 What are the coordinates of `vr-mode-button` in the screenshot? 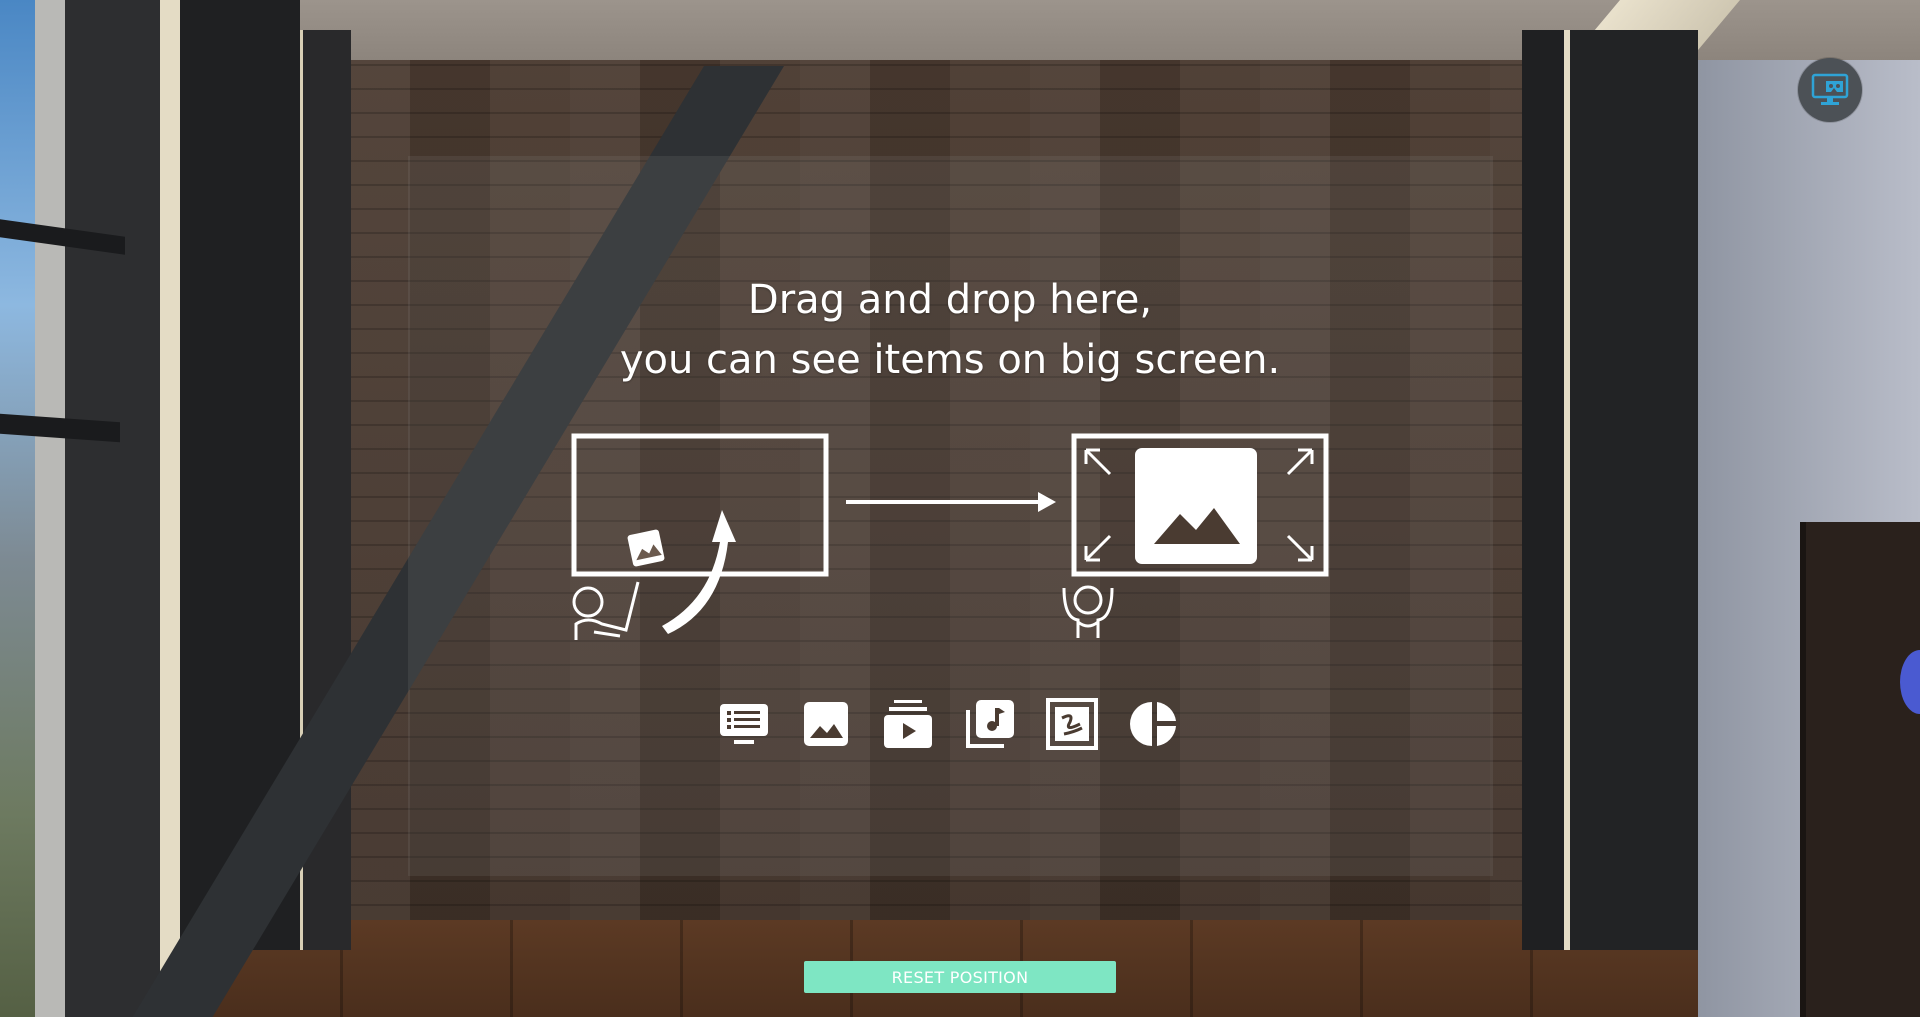 It's located at (1830, 90).